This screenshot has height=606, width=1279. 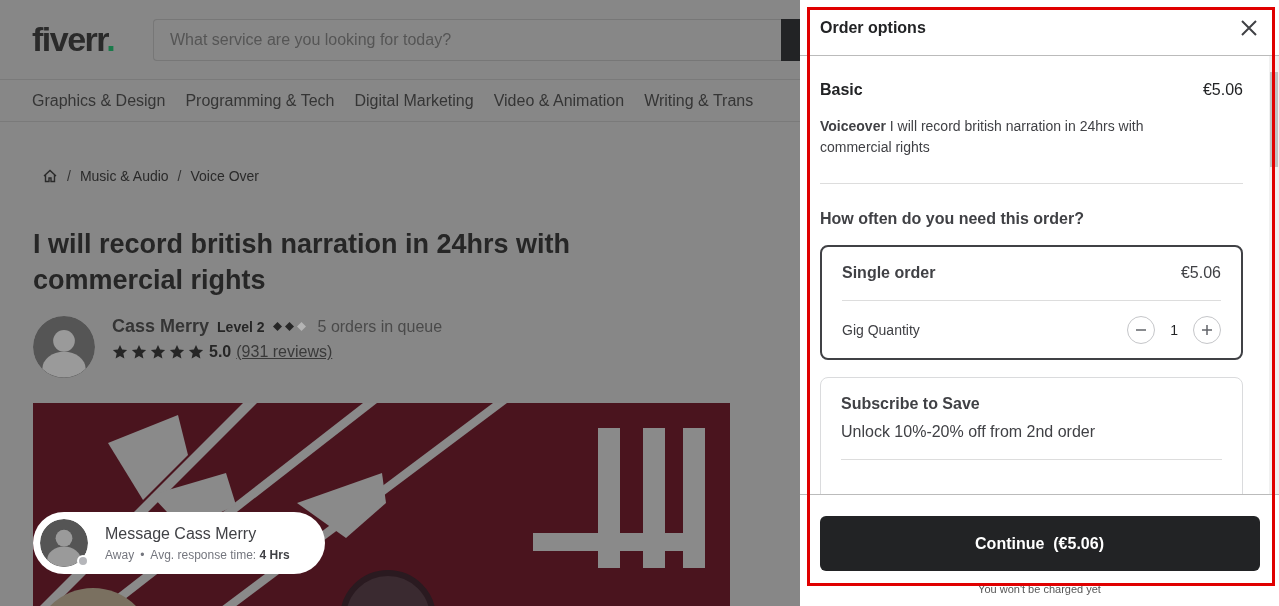 I want to click on option-title: Subscribe to Save, so click(x=911, y=403).